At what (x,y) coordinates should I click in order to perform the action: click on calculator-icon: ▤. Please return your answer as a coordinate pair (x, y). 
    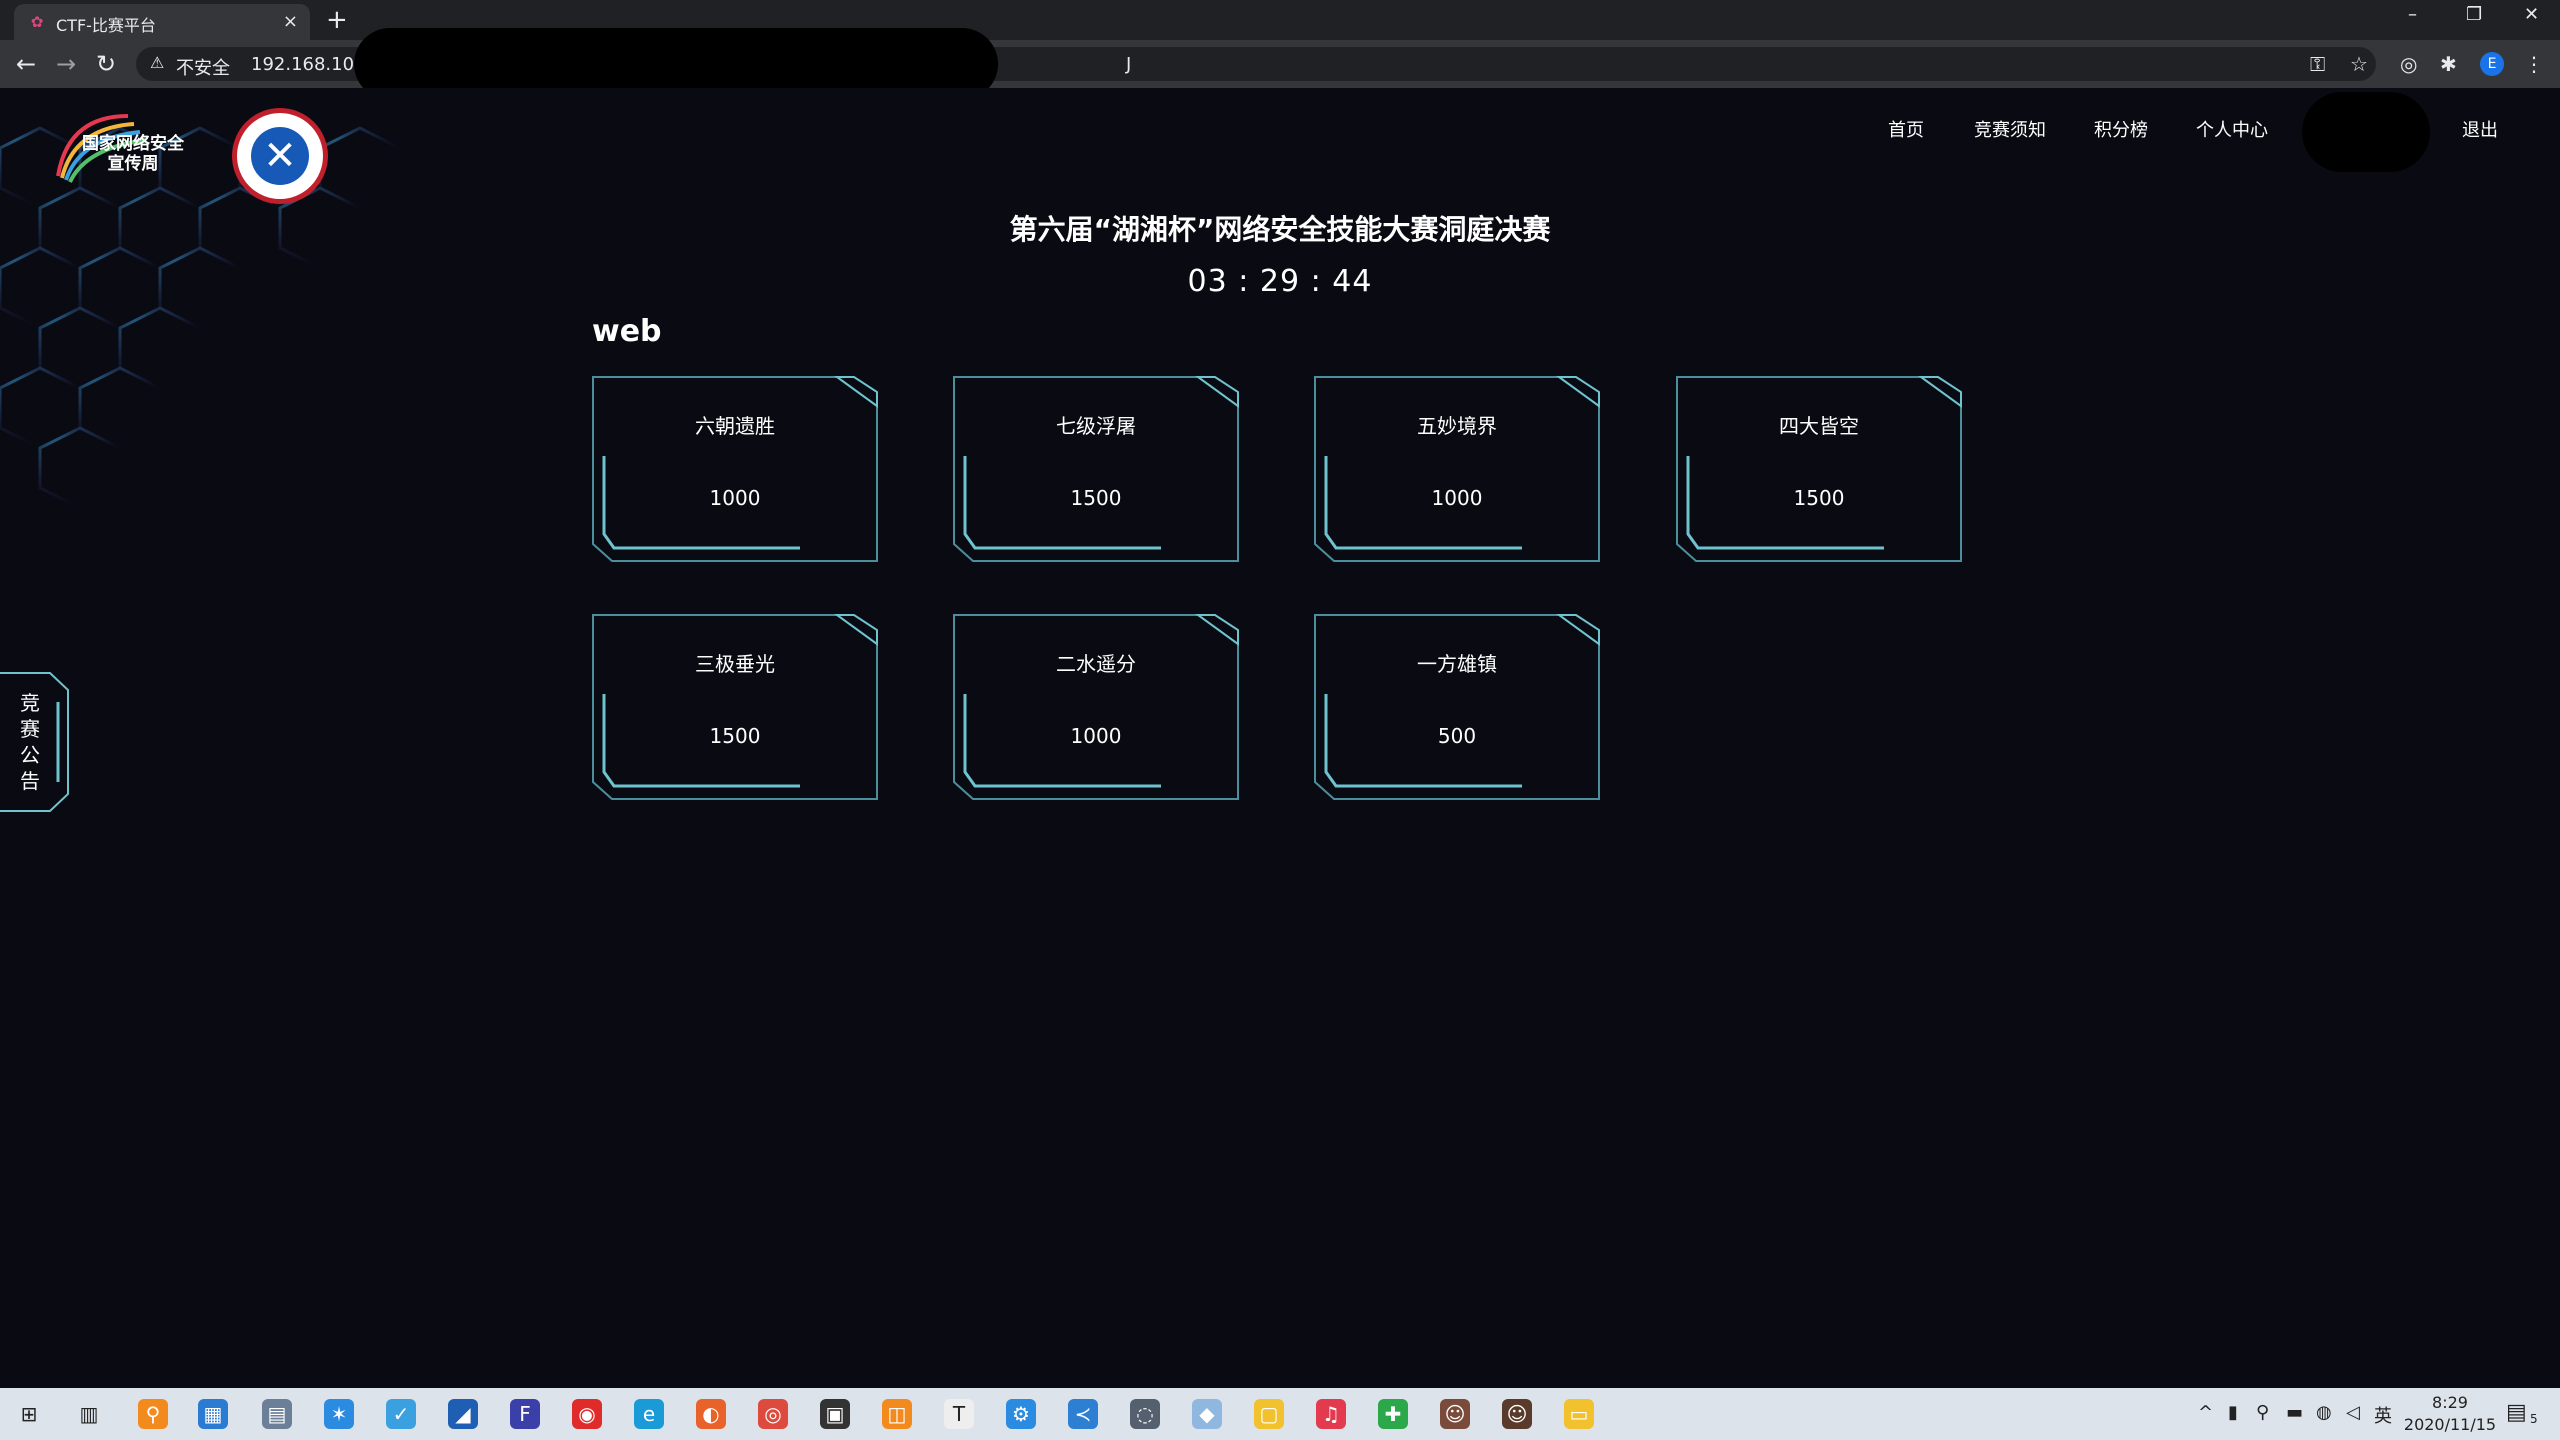
    Looking at the image, I should click on (277, 1414).